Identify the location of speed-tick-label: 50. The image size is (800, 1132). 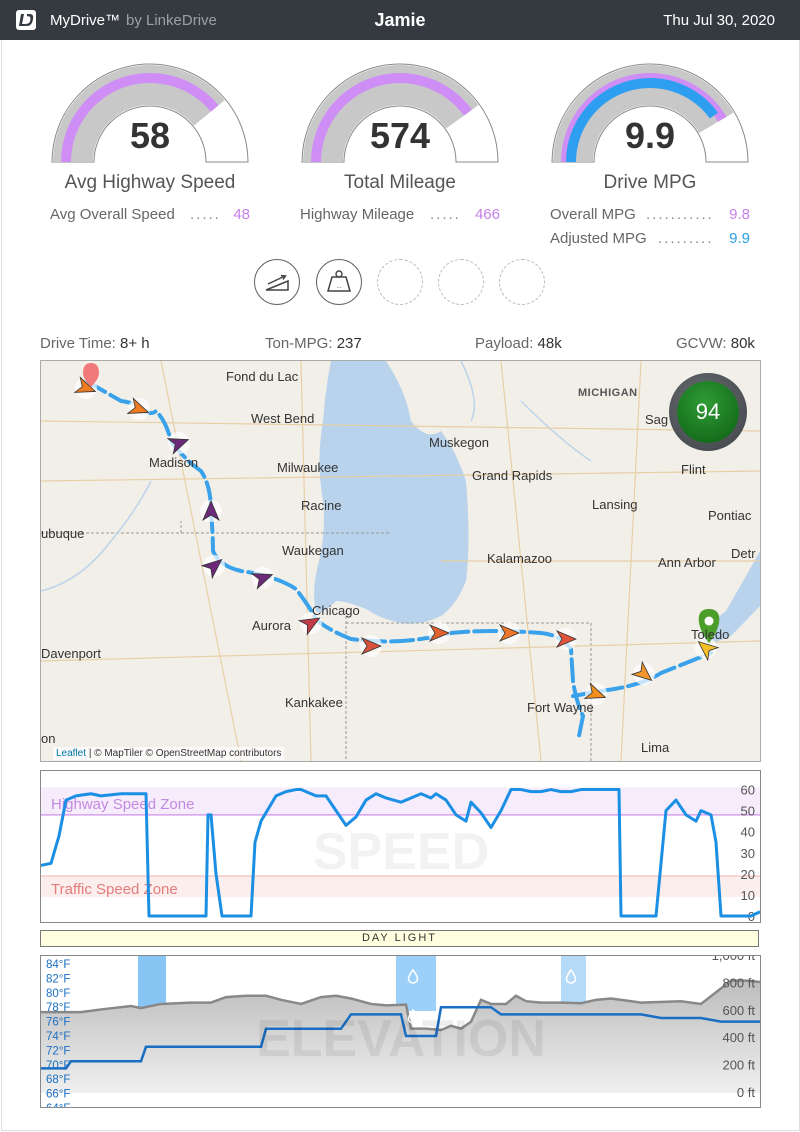
(748, 811).